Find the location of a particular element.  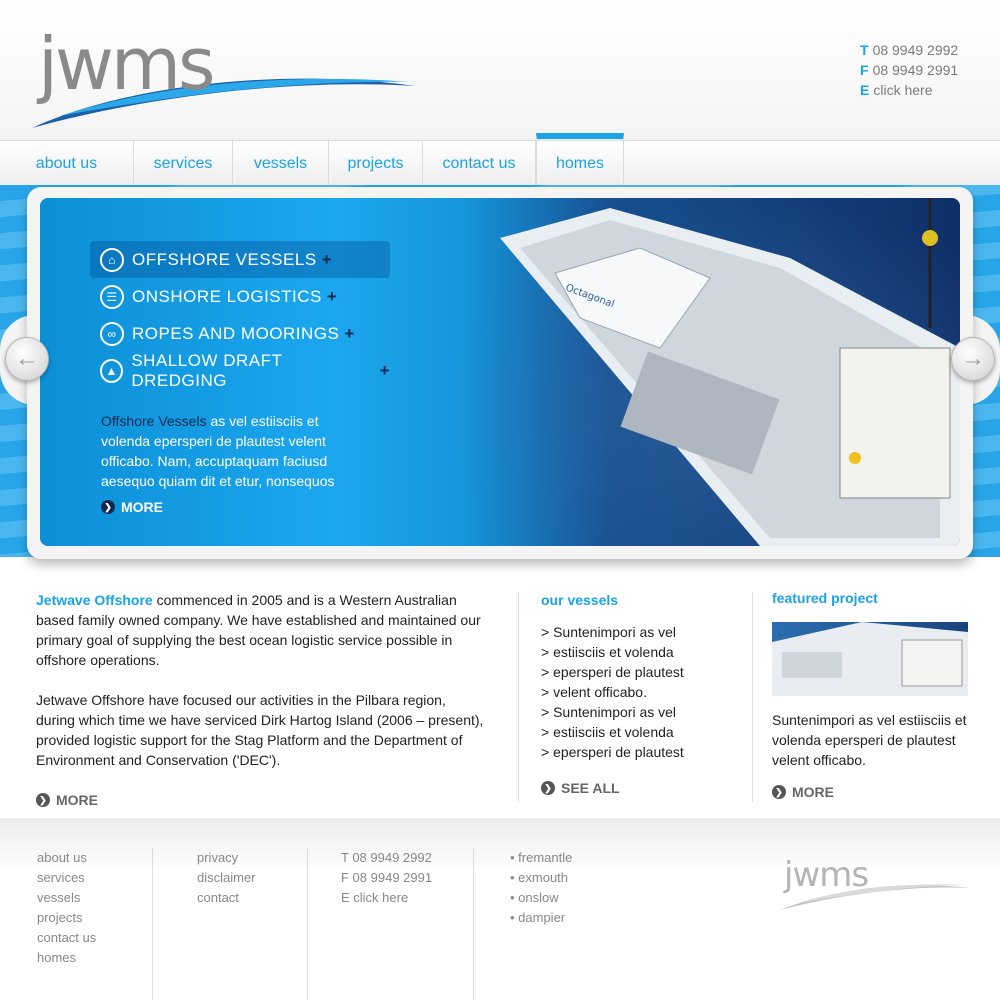

anchor-icon: ▲ is located at coordinates (112, 370).